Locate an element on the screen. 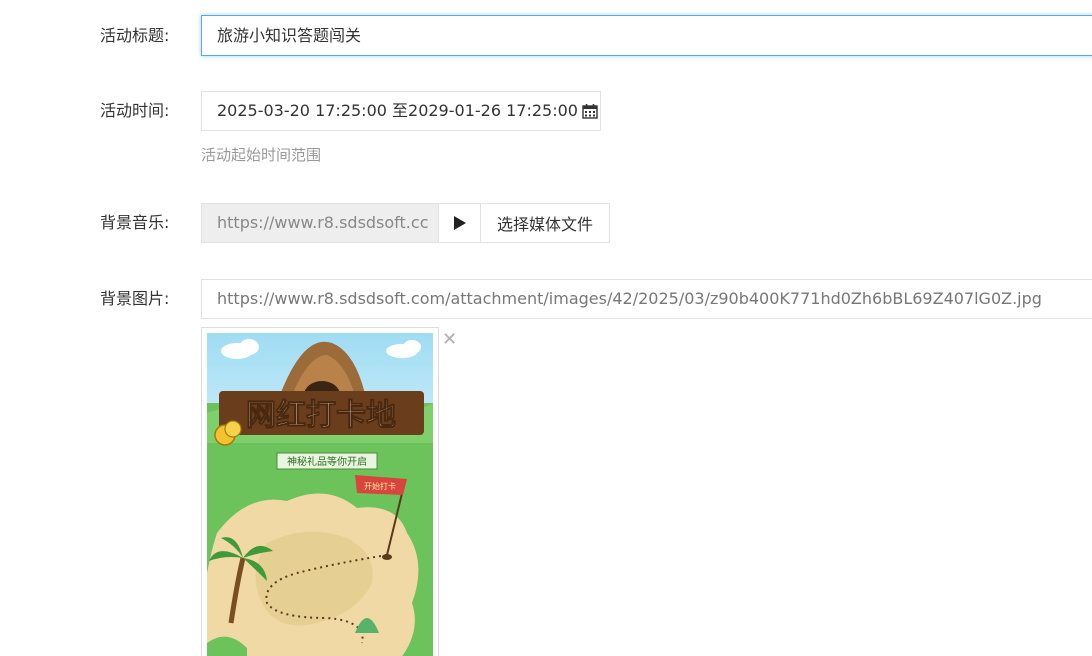  image-label: 背景图片: is located at coordinates (135, 298).